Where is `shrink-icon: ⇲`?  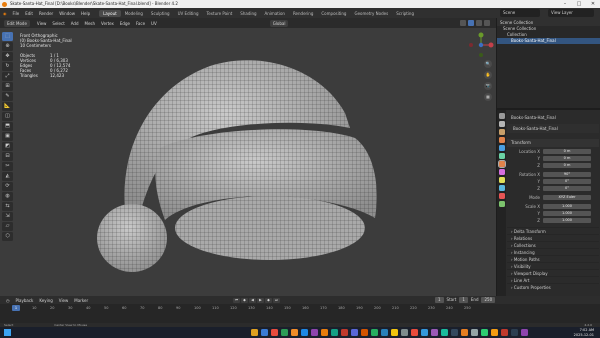
shrink-icon: ⇲ is located at coordinates (7, 216).